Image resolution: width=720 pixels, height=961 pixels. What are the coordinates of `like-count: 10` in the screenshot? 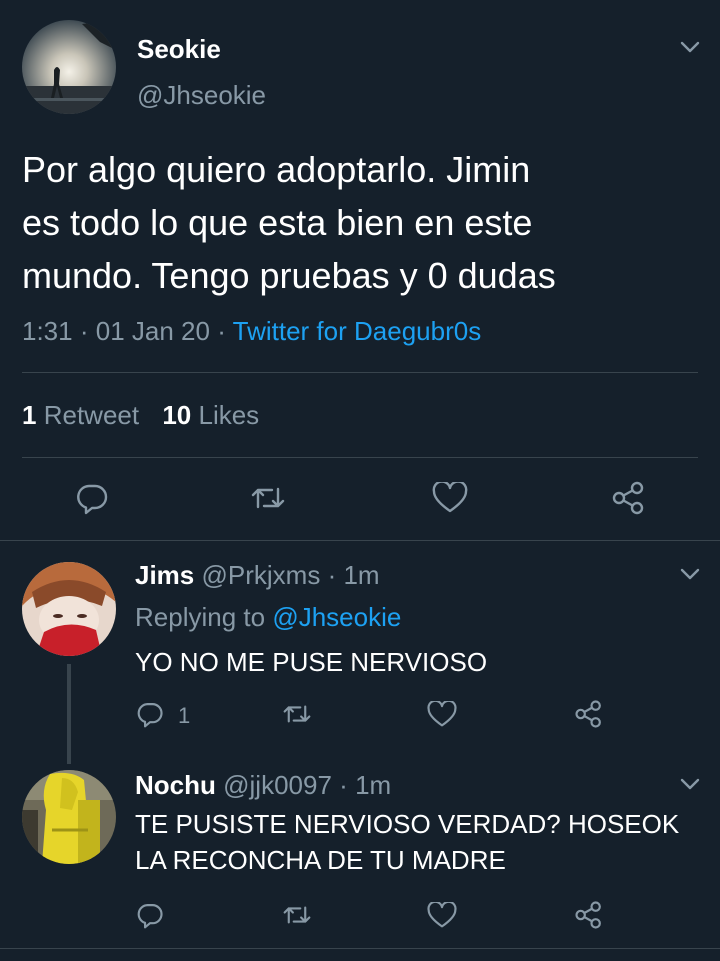 It's located at (177, 415).